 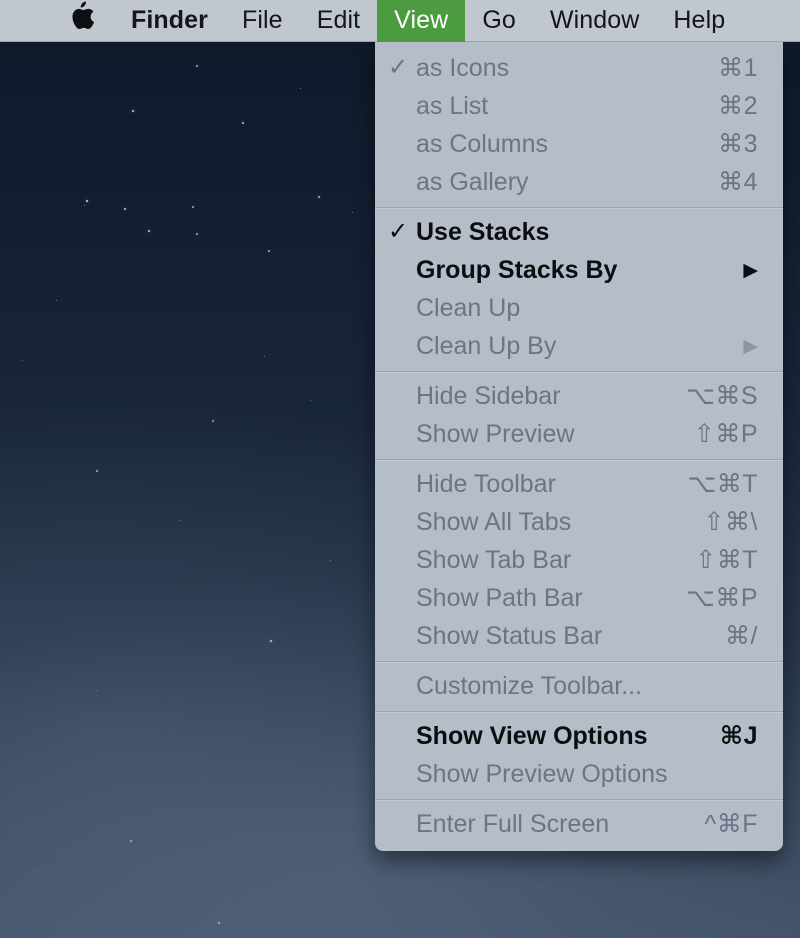 I want to click on menu-item-show-tab-bar: Show Tab Bar ⇧⌘T, so click(x=579, y=560).